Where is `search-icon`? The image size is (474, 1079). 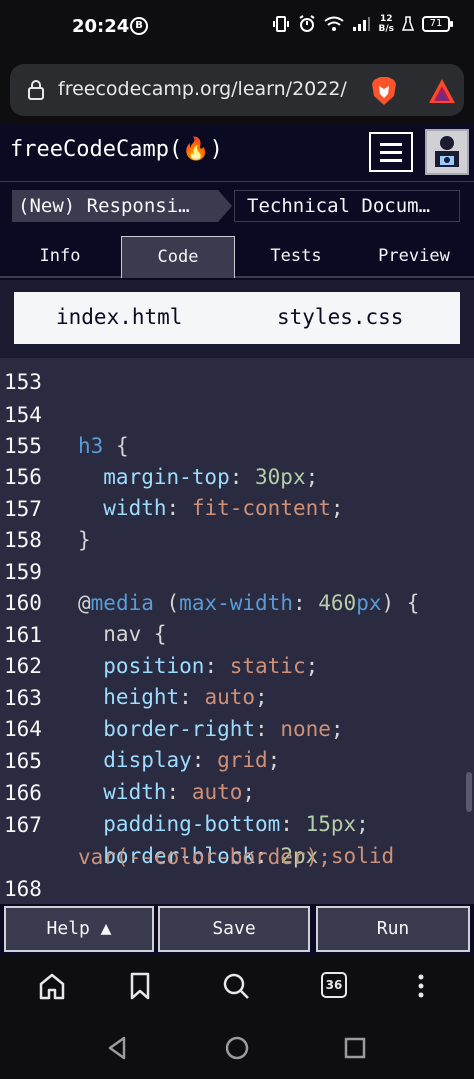 search-icon is located at coordinates (236, 986).